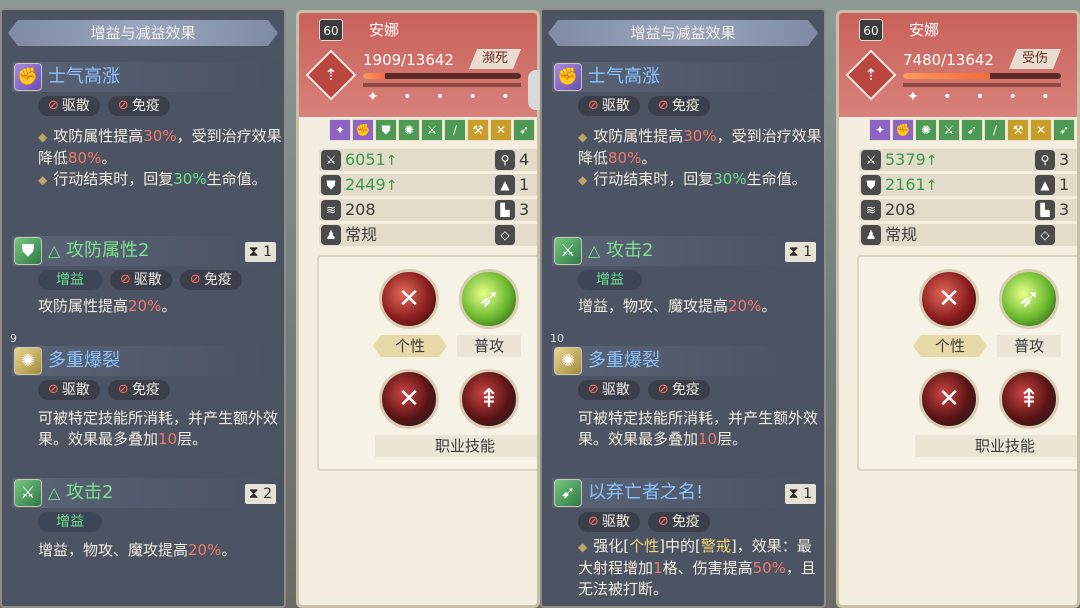  What do you see at coordinates (1064, 184) in the screenshot?
I see `stat-value-right: 1` at bounding box center [1064, 184].